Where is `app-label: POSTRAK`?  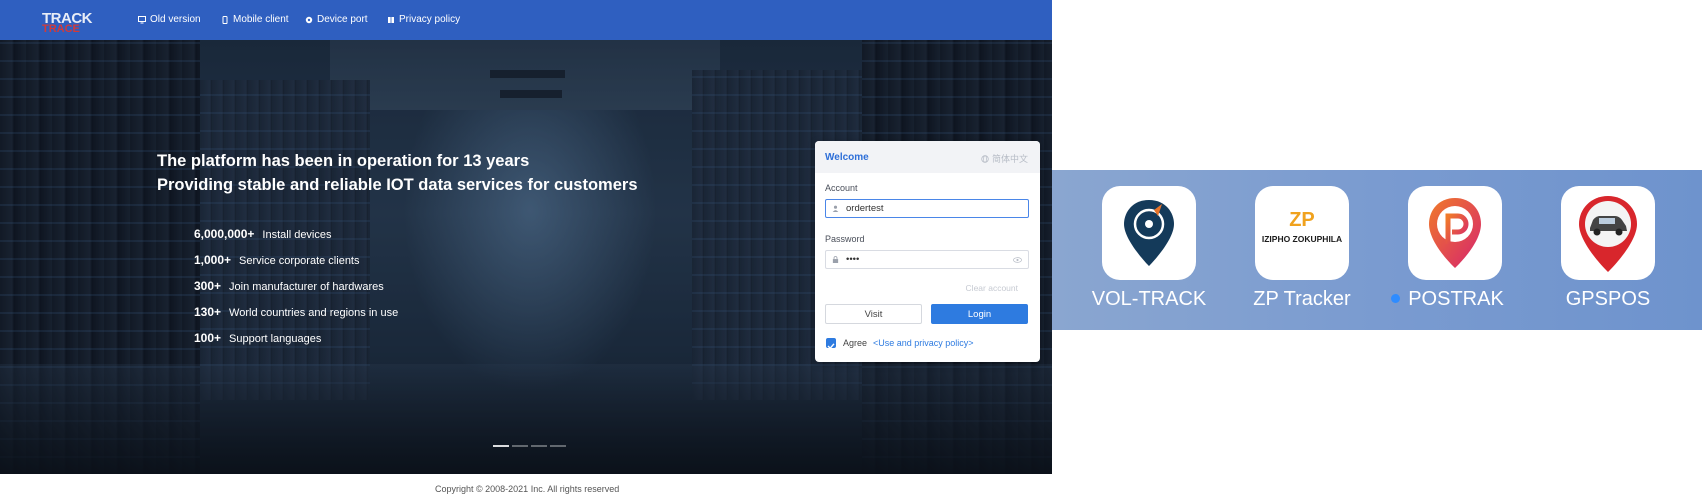
app-label: POSTRAK is located at coordinates (1456, 299).